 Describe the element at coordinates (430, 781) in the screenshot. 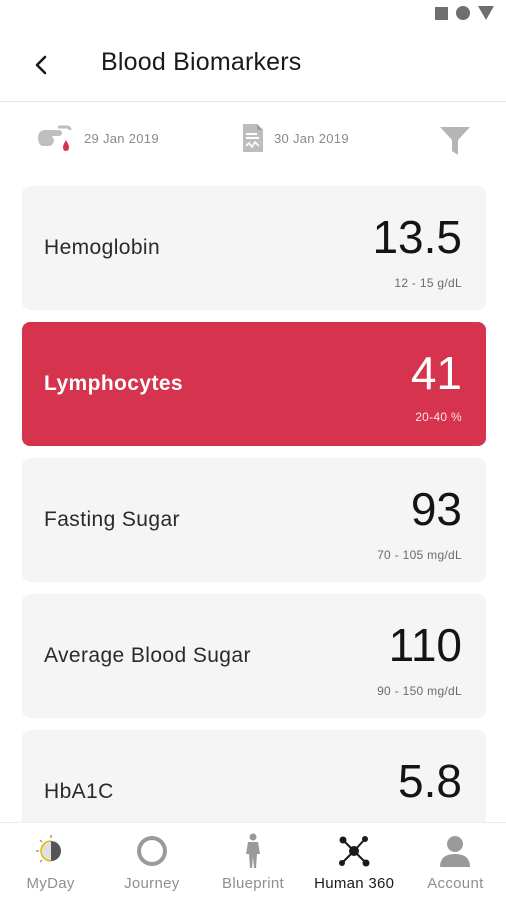

I see `biomarker-value: 5.8` at that location.